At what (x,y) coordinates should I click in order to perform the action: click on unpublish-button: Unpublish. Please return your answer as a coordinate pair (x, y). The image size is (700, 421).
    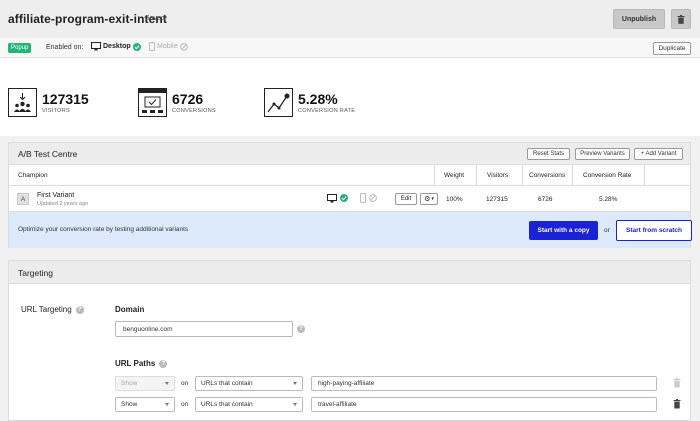
    Looking at the image, I should click on (639, 19).